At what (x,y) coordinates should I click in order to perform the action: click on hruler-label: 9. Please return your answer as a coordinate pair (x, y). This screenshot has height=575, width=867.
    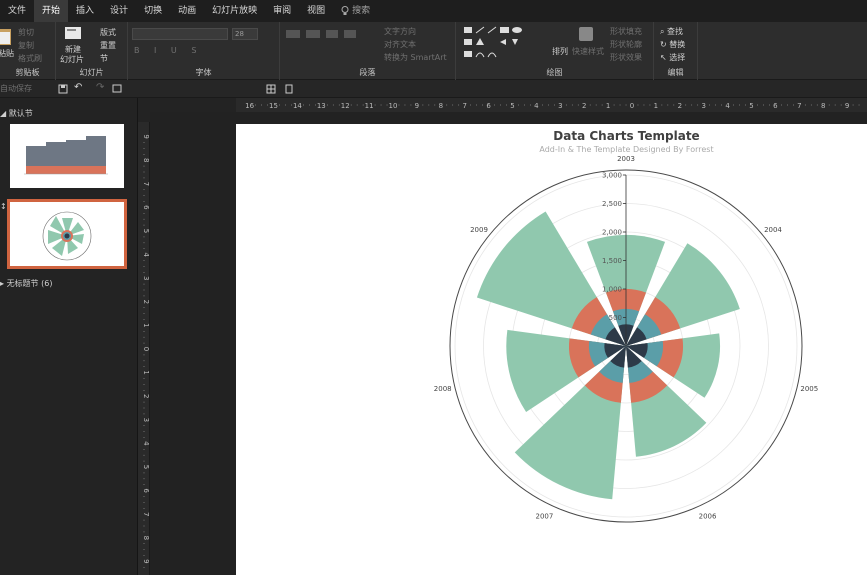
    Looking at the image, I should click on (847, 106).